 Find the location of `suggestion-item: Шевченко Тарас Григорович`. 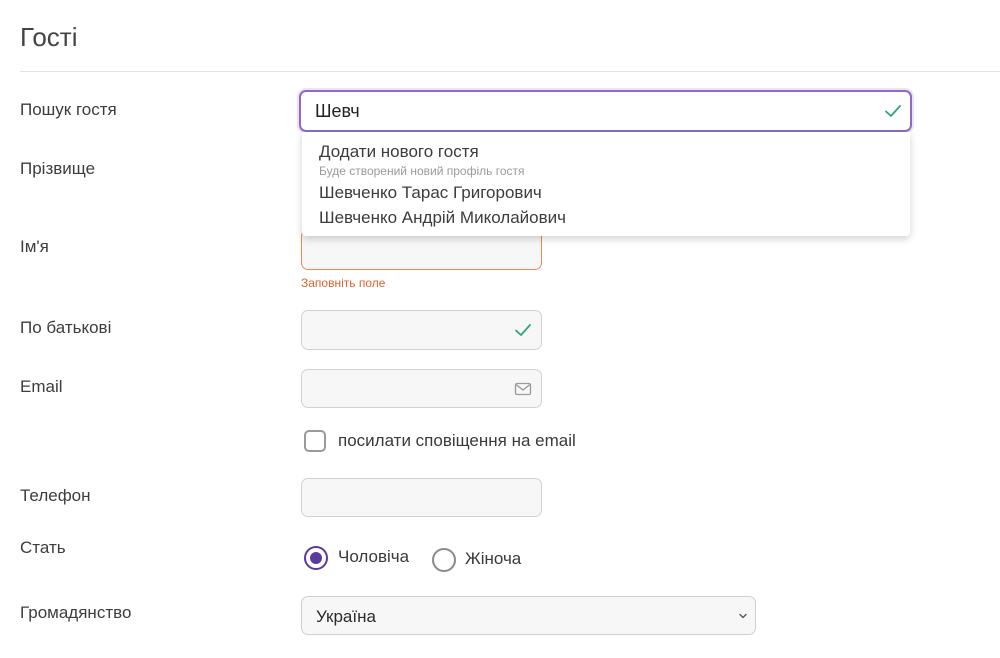

suggestion-item: Шевченко Тарас Григорович is located at coordinates (430, 193).